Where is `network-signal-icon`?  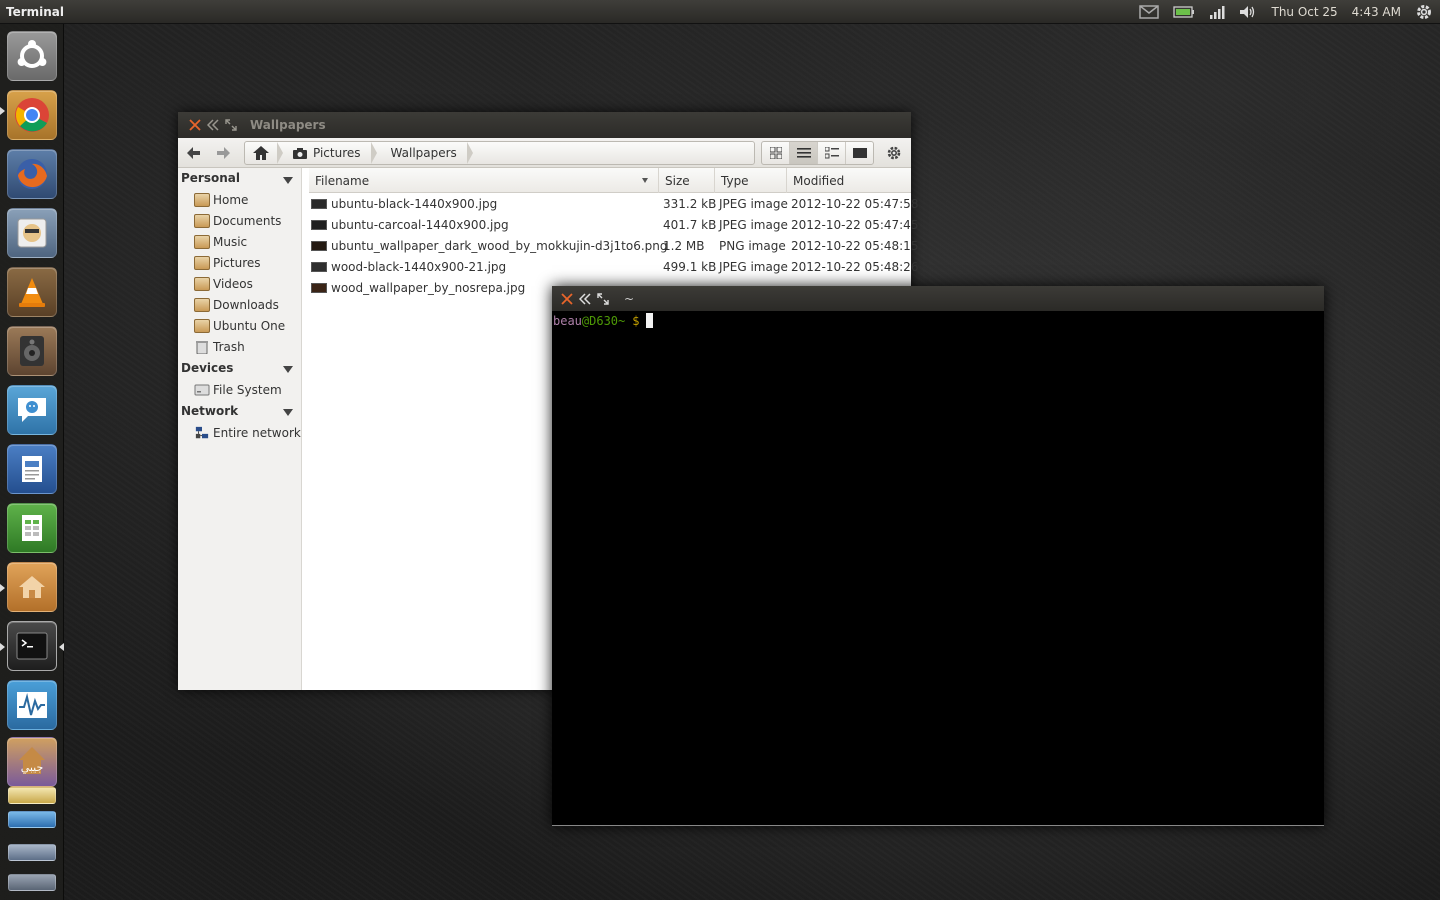
network-signal-icon is located at coordinates (1217, 12).